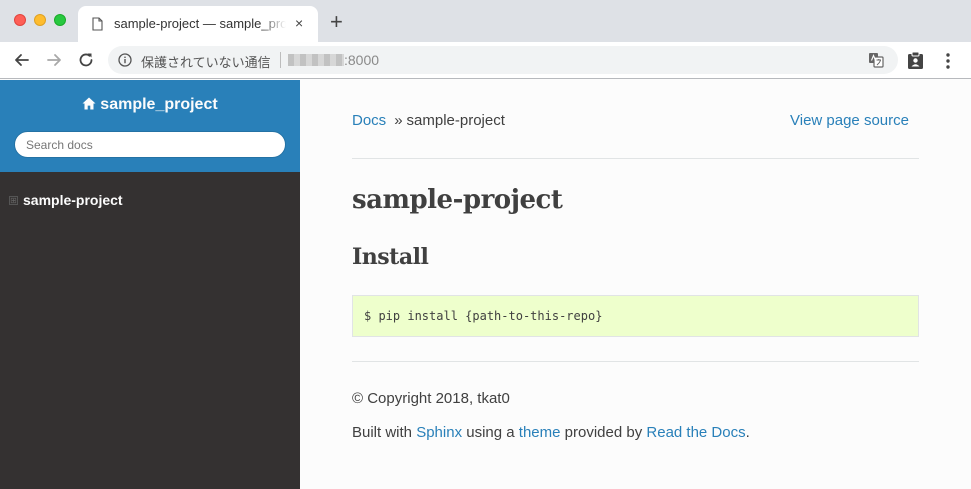 This screenshot has width=971, height=489. What do you see at coordinates (483, 316) in the screenshot?
I see `code-text: $ pip install {path-to-this-repo}` at bounding box center [483, 316].